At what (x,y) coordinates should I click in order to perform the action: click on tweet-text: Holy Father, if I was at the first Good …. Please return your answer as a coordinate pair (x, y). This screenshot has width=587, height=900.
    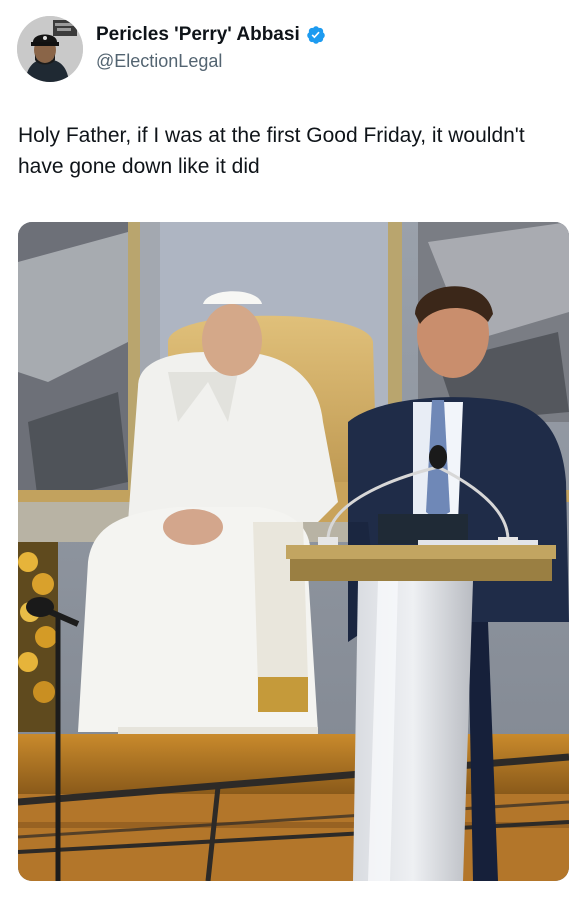
    Looking at the image, I should click on (271, 151).